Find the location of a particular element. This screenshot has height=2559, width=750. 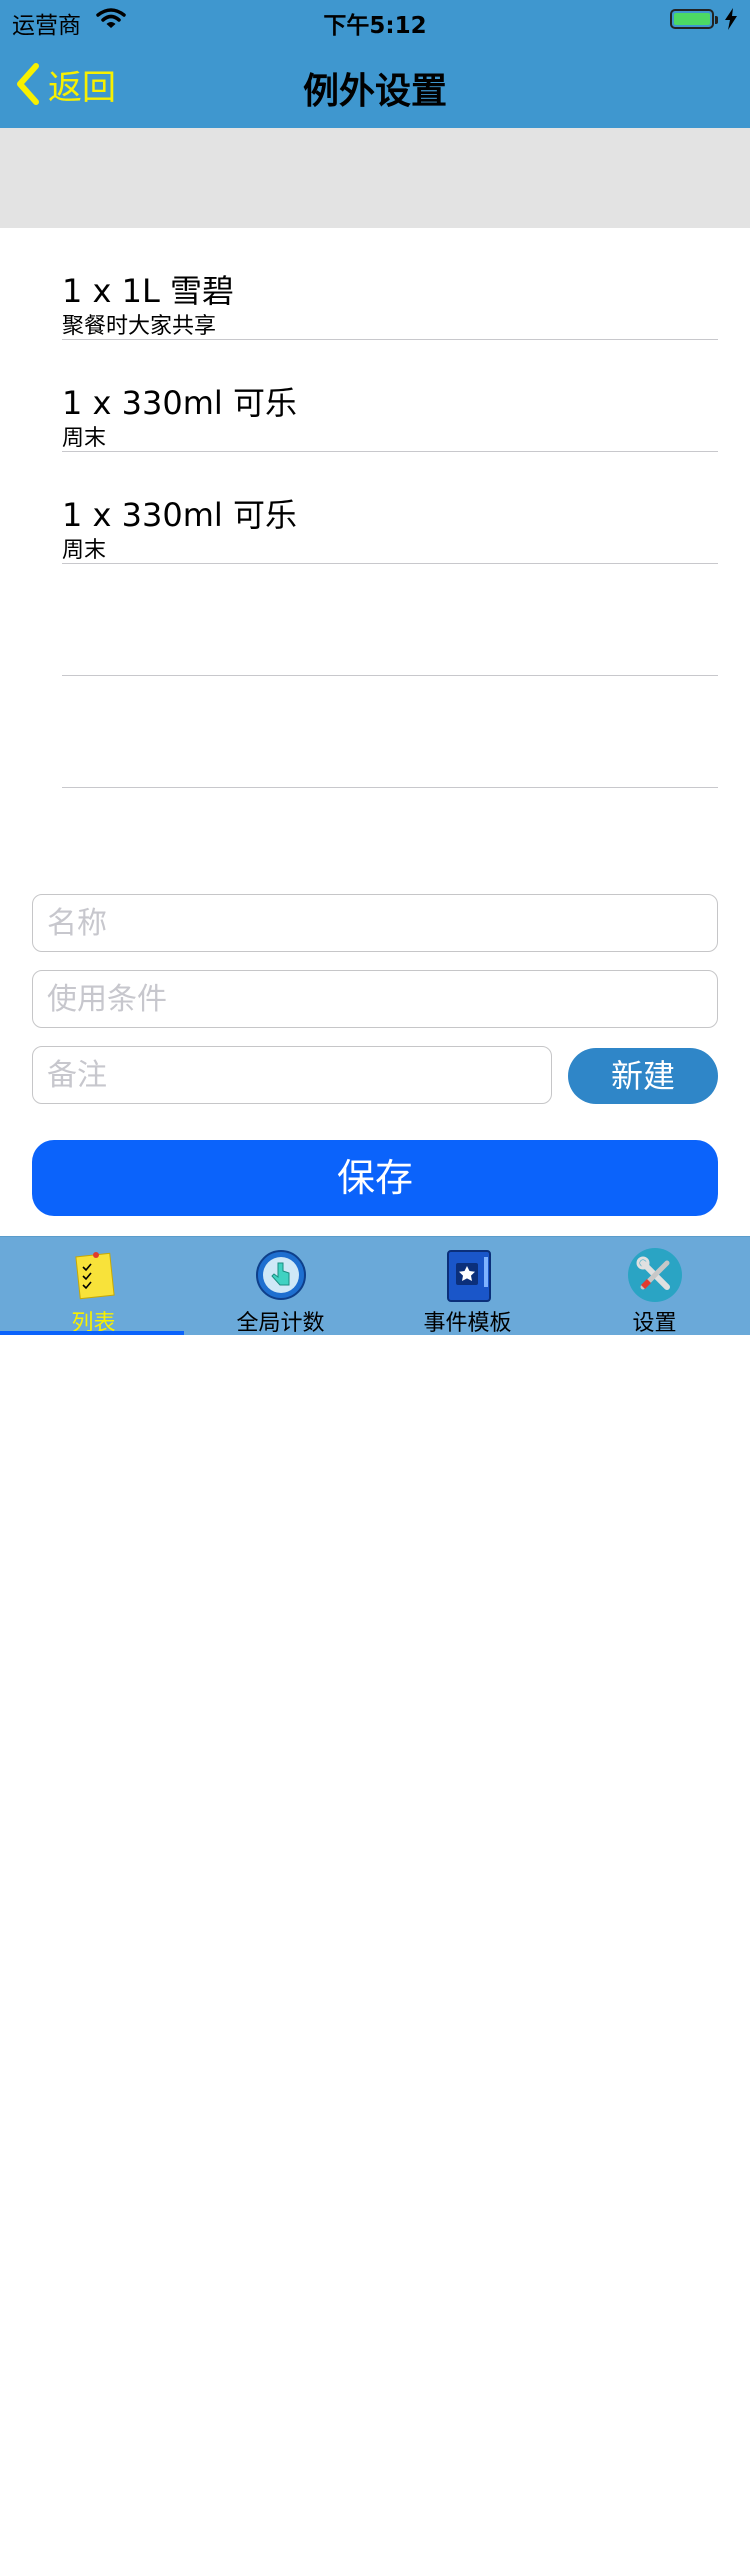

battery-level is located at coordinates (692, 19).